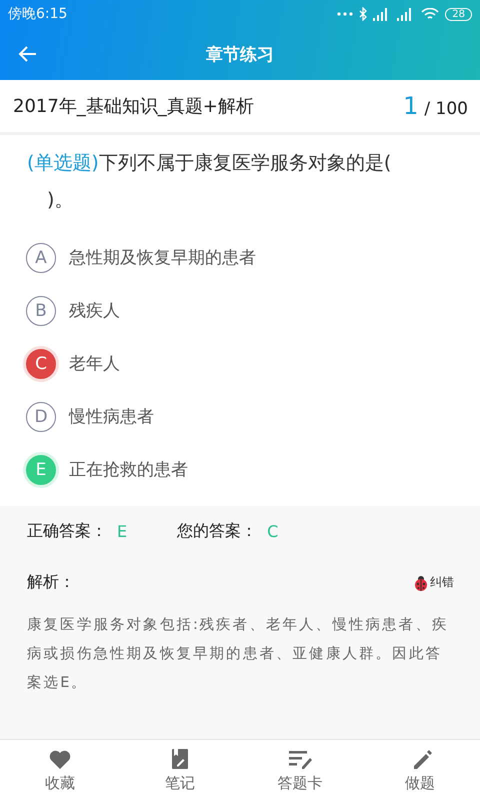 The image size is (480, 800). What do you see at coordinates (41, 311) in the screenshot?
I see `option-letter: B` at bounding box center [41, 311].